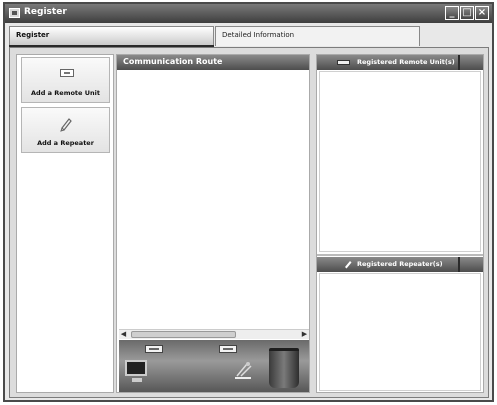  Describe the element at coordinates (406, 62) in the screenshot. I see `registered-remote-units-title: Registered Remote Unit(s)` at that location.